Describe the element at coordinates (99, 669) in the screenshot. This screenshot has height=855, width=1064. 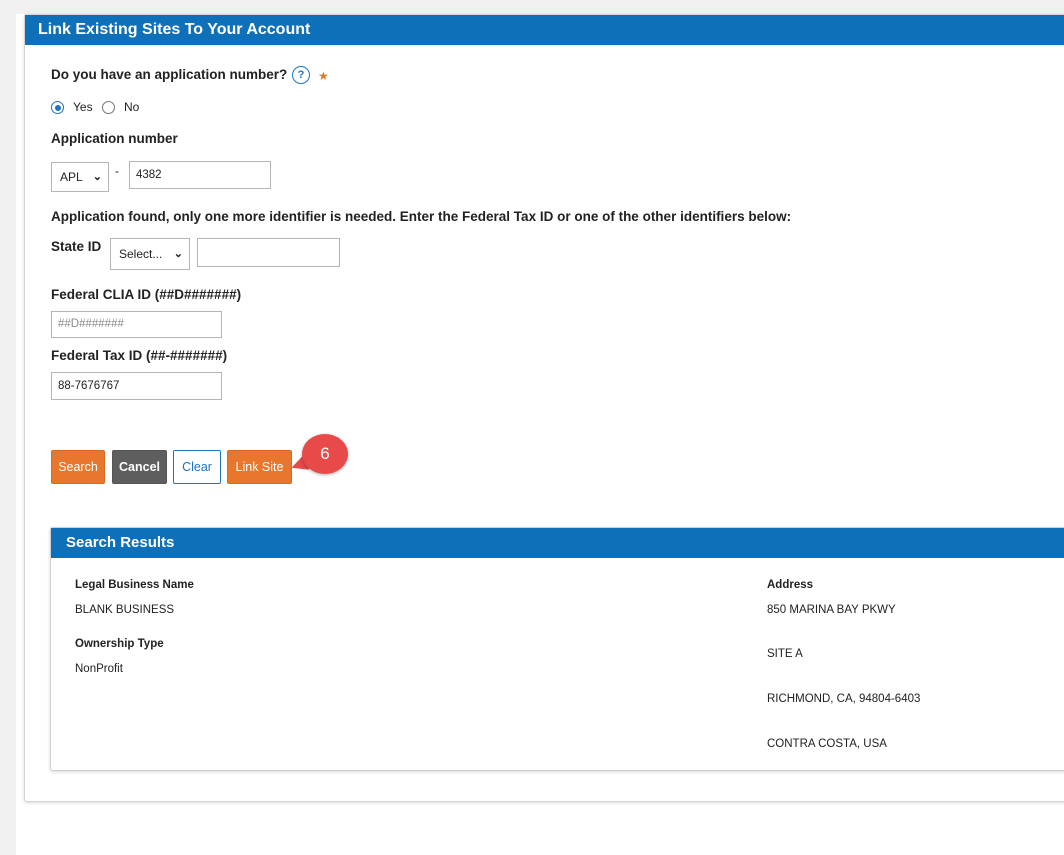
I see `ownership-type-value: NonProfit` at that location.